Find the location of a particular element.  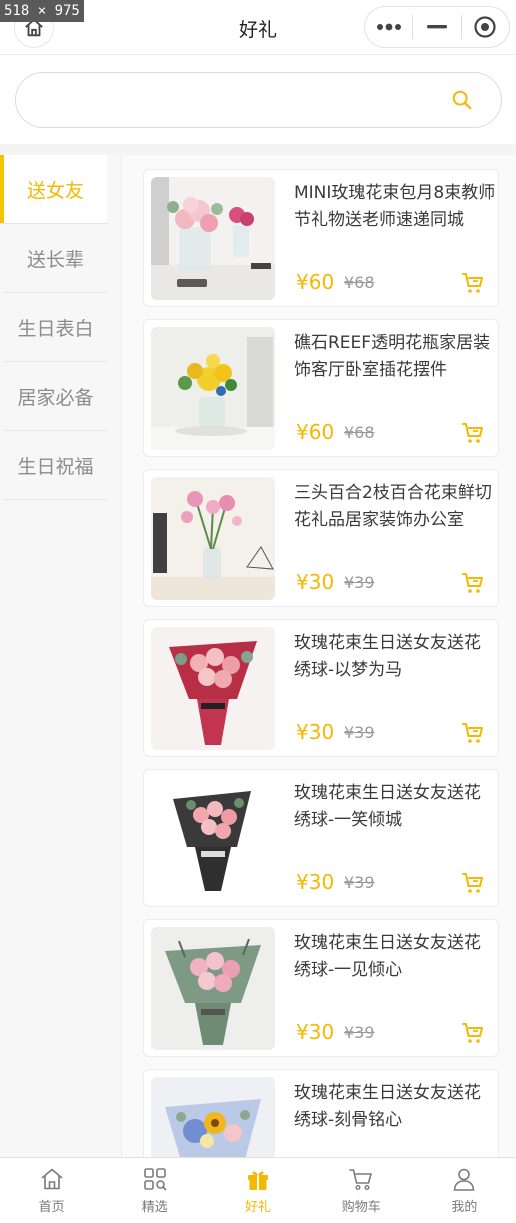

tab-cart: 购物车 is located at coordinates (361, 1190).